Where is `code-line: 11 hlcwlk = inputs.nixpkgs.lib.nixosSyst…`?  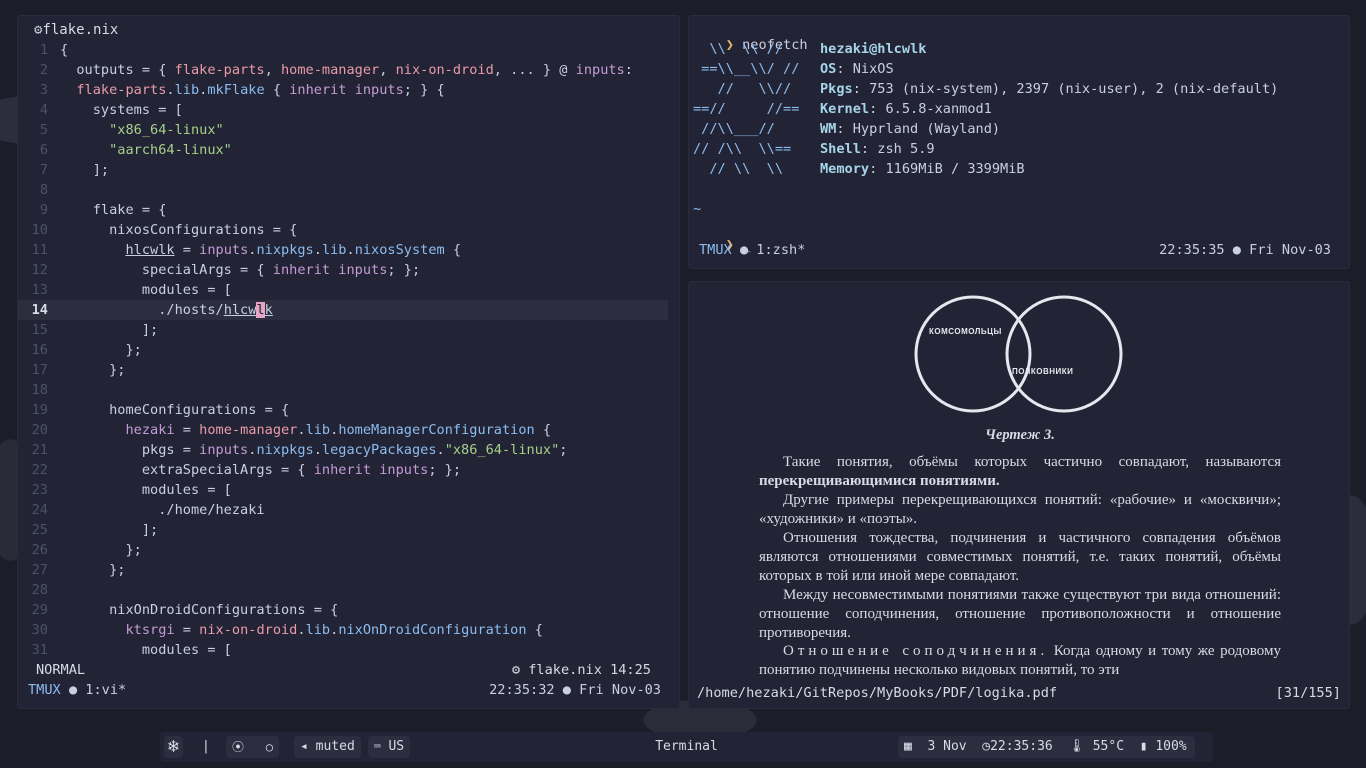
code-line: 11 hlcwlk = inputs.nixpkgs.lib.nixosSyst… is located at coordinates (348, 250).